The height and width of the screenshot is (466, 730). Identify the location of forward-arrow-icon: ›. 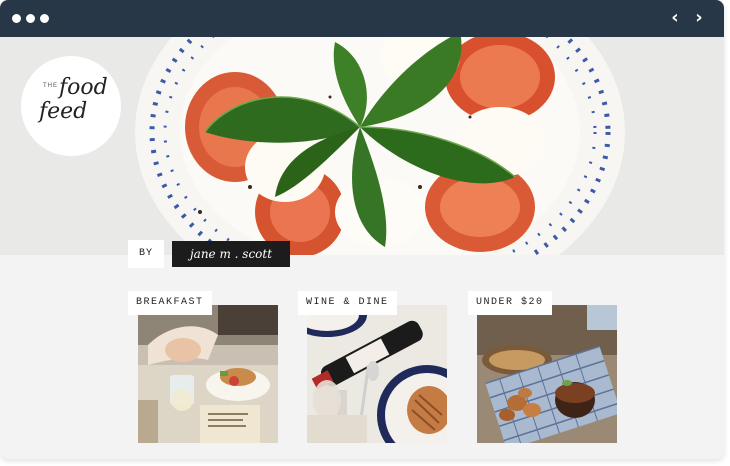
(699, 18).